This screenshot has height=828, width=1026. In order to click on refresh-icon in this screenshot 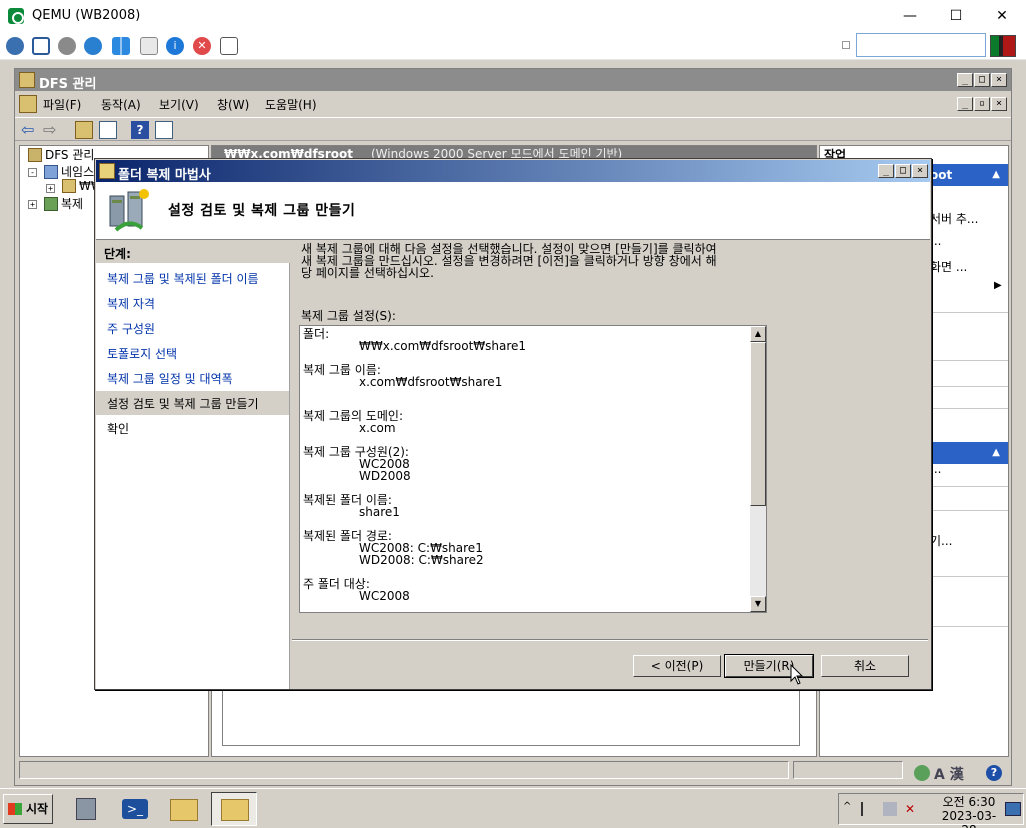, I will do `click(93, 46)`.